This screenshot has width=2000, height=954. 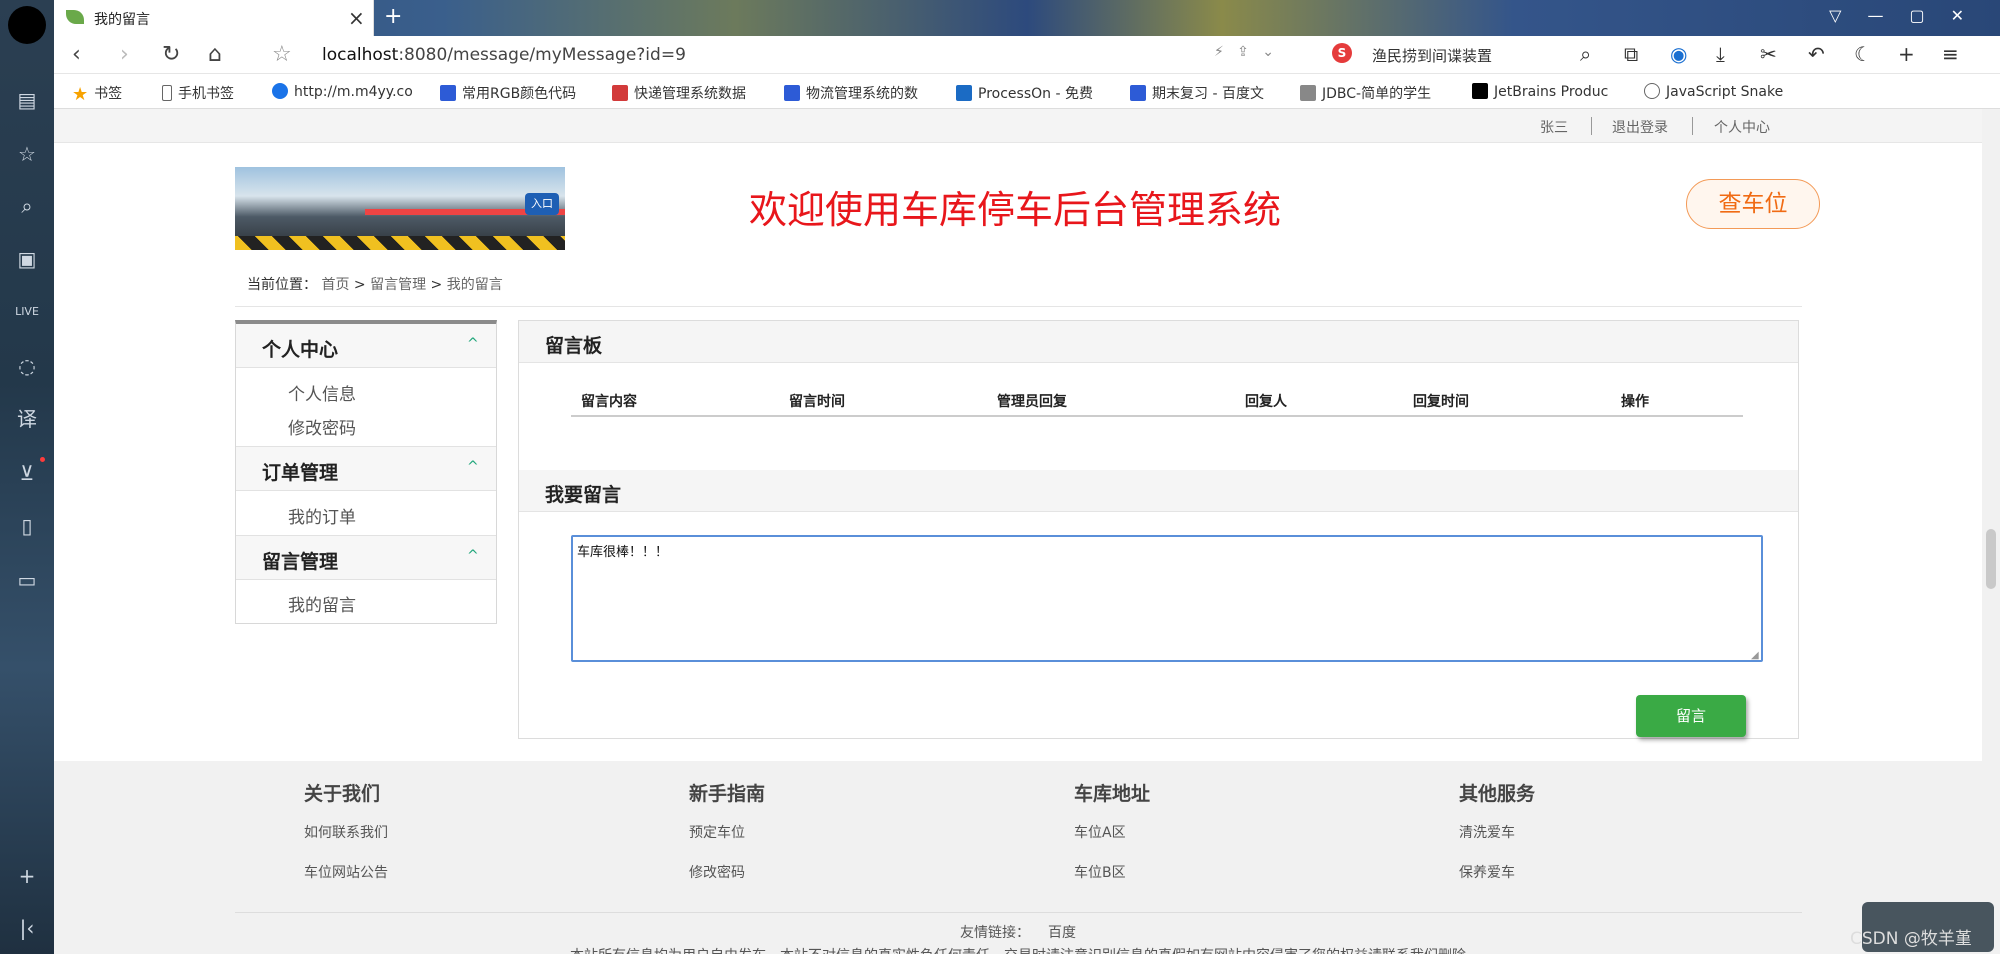 I want to click on scrollbar-thumb, so click(x=1991, y=559).